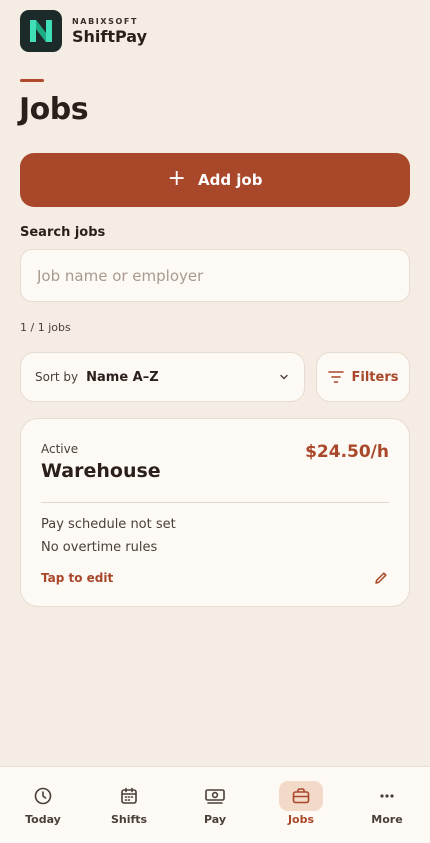 Image resolution: width=430 pixels, height=843 pixels. I want to click on job-edit-label: Tap to edit, so click(77, 578).